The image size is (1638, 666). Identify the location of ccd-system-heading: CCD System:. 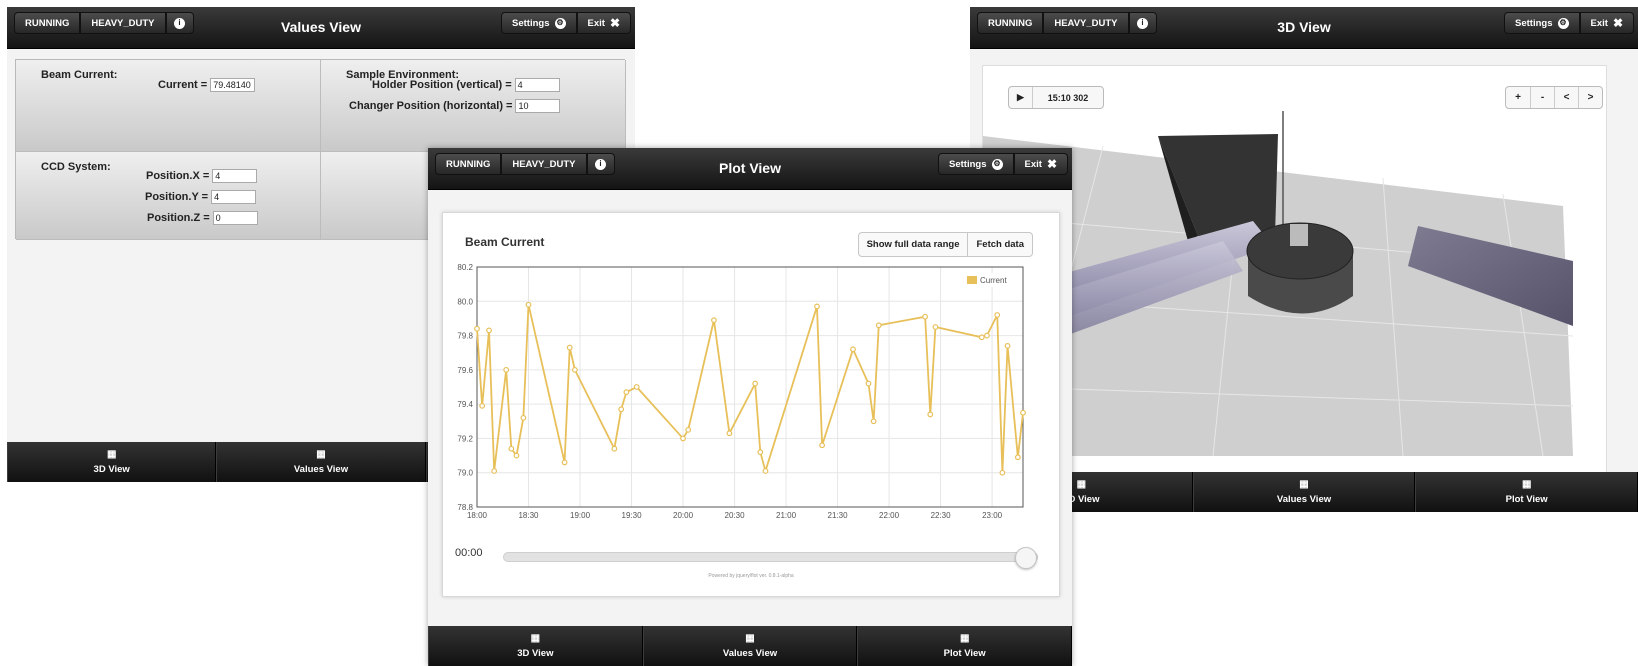
(76, 167).